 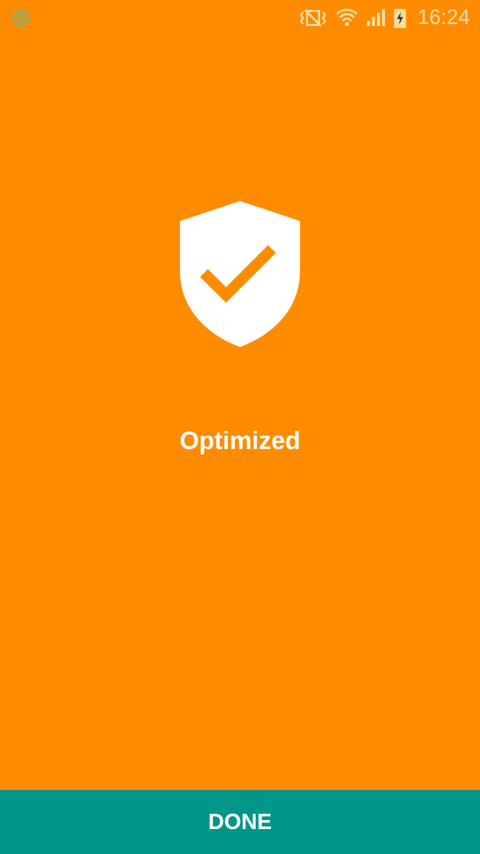 What do you see at coordinates (240, 441) in the screenshot?
I see `status-title: Optimized` at bounding box center [240, 441].